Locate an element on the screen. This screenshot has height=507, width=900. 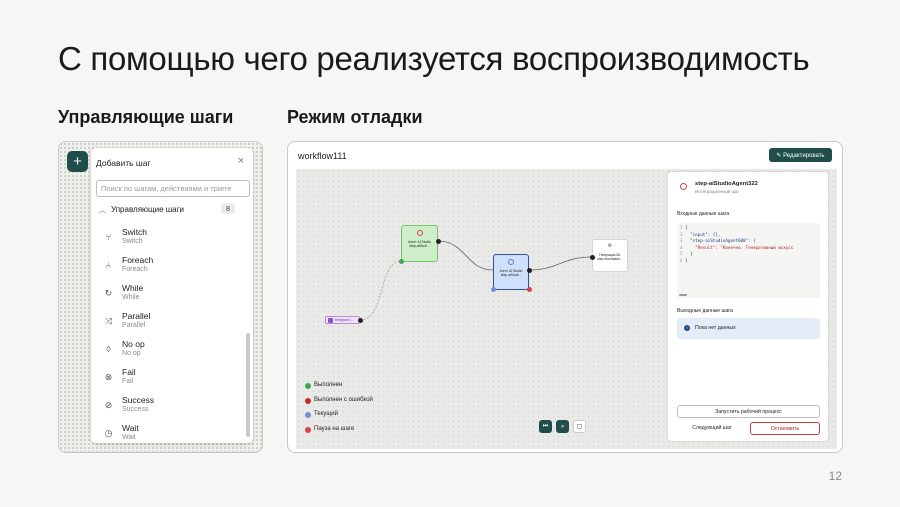
list-item: ⊘ Success Success is located at coordinates (167, 406).